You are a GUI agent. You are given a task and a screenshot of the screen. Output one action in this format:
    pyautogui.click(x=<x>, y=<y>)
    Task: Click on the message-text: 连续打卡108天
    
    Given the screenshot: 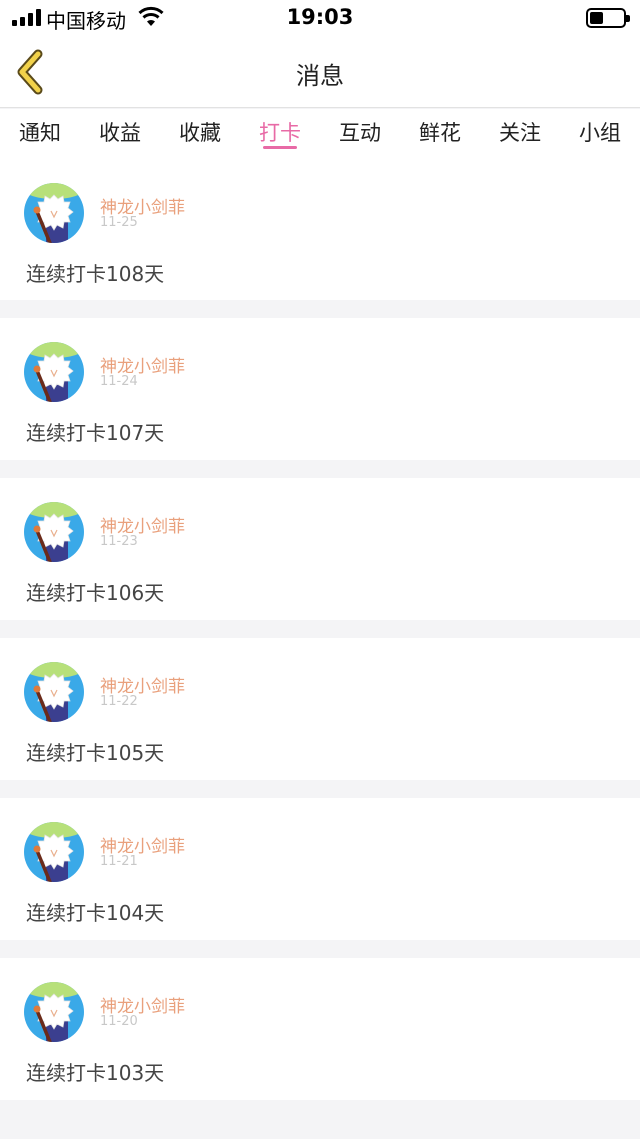 What is the action you would take?
    pyautogui.click(x=95, y=274)
    